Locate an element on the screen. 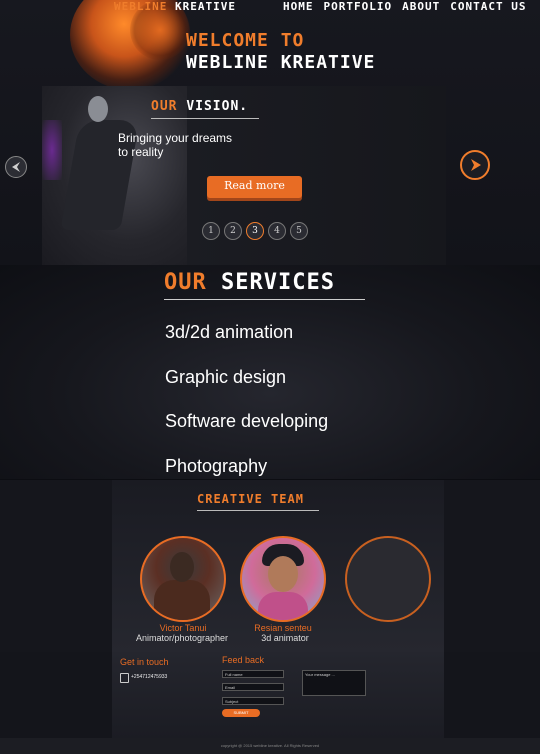 This screenshot has width=540, height=754. welcome-line-2: WEBLINE KREATIVE is located at coordinates (281, 62).